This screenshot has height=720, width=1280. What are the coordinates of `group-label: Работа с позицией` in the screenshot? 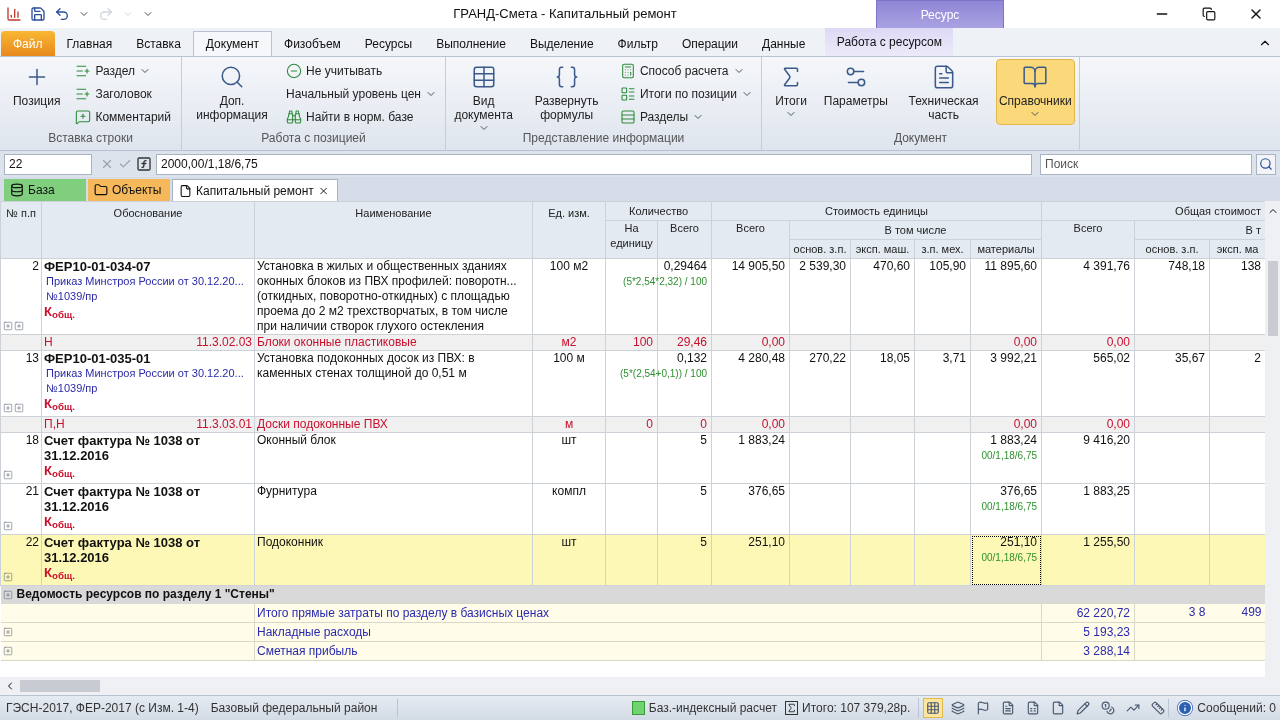 It's located at (313, 138).